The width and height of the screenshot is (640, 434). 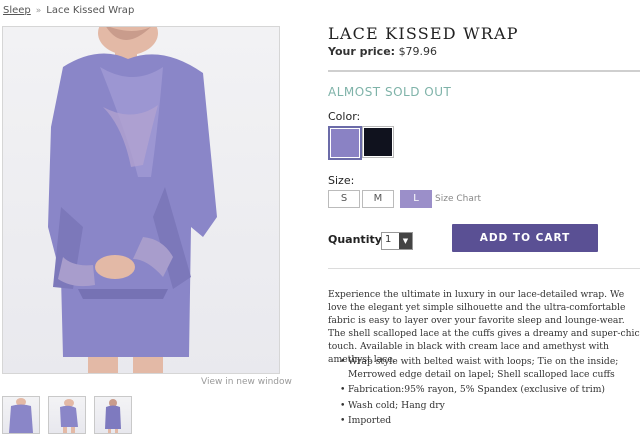 What do you see at coordinates (357, 239) in the screenshot?
I see `quantity-label: Quantity:` at bounding box center [357, 239].